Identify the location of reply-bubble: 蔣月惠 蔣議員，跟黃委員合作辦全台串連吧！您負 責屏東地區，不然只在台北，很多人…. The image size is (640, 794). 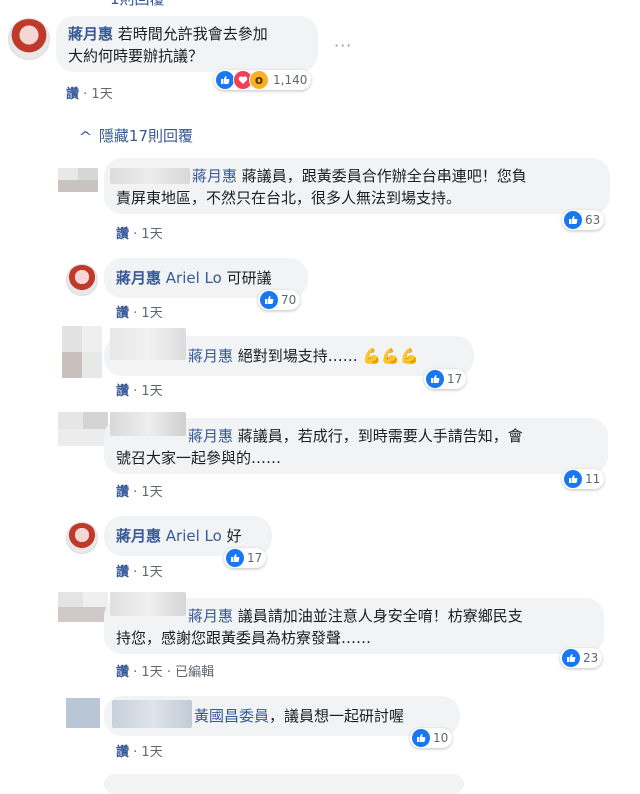
(357, 186).